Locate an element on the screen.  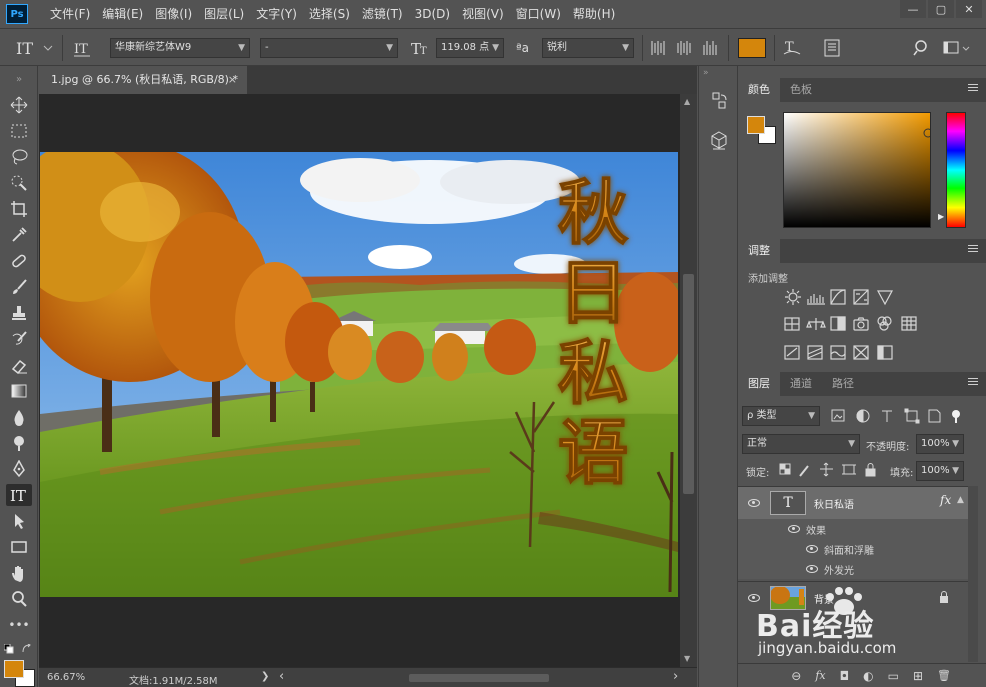
menu-select: 选择(S) is located at coordinates (329, 14).